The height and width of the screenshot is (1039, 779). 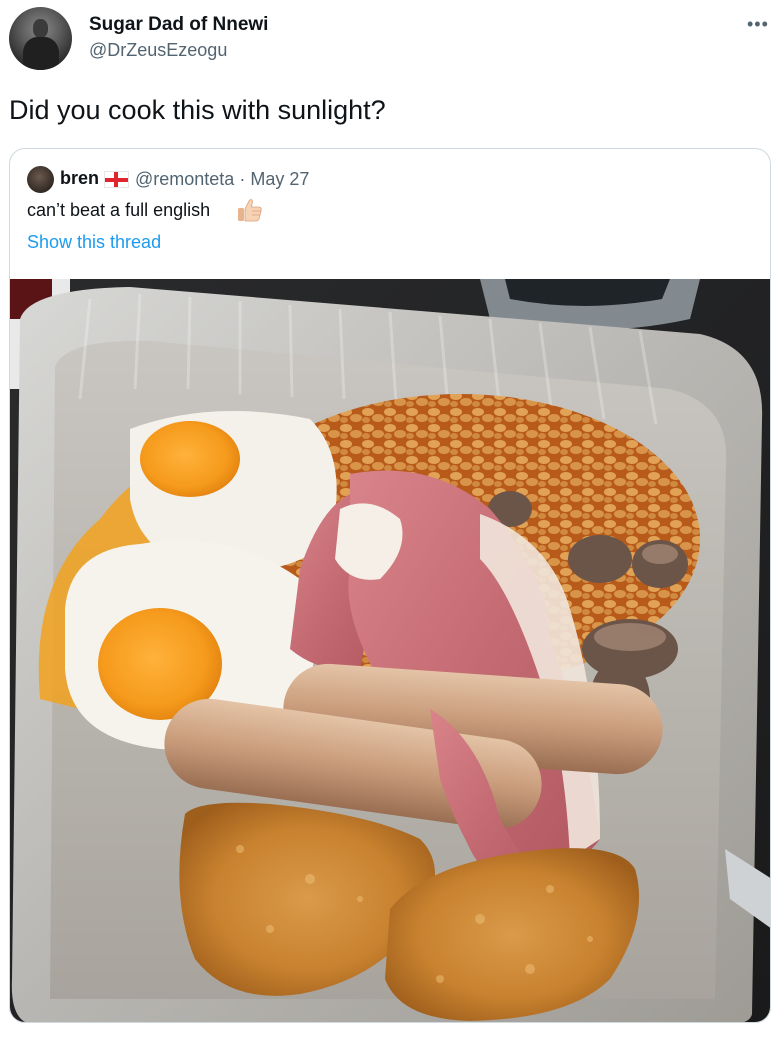 What do you see at coordinates (40, 38) in the screenshot?
I see `author-avatar` at bounding box center [40, 38].